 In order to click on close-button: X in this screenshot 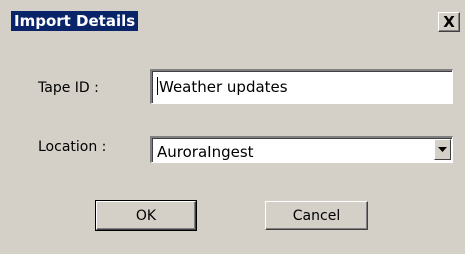, I will do `click(449, 22)`.